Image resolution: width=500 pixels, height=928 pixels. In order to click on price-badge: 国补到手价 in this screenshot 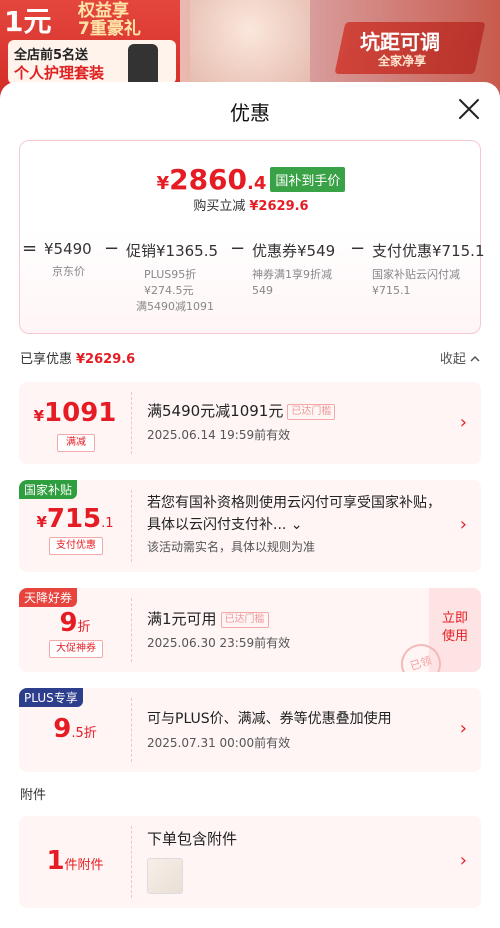, I will do `click(308, 179)`.